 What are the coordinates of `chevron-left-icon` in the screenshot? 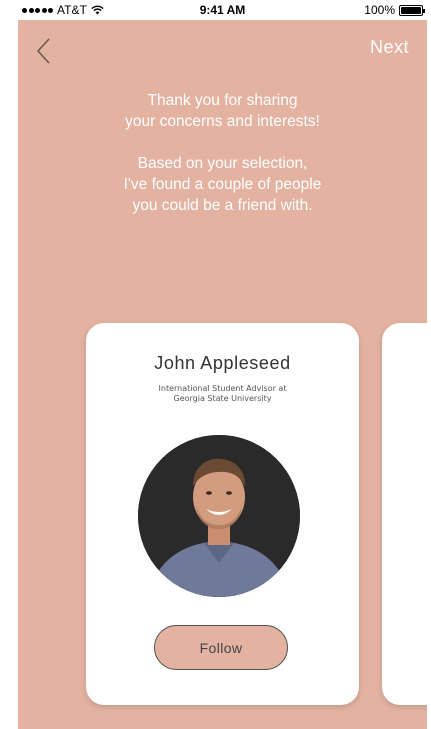 It's located at (43, 51).